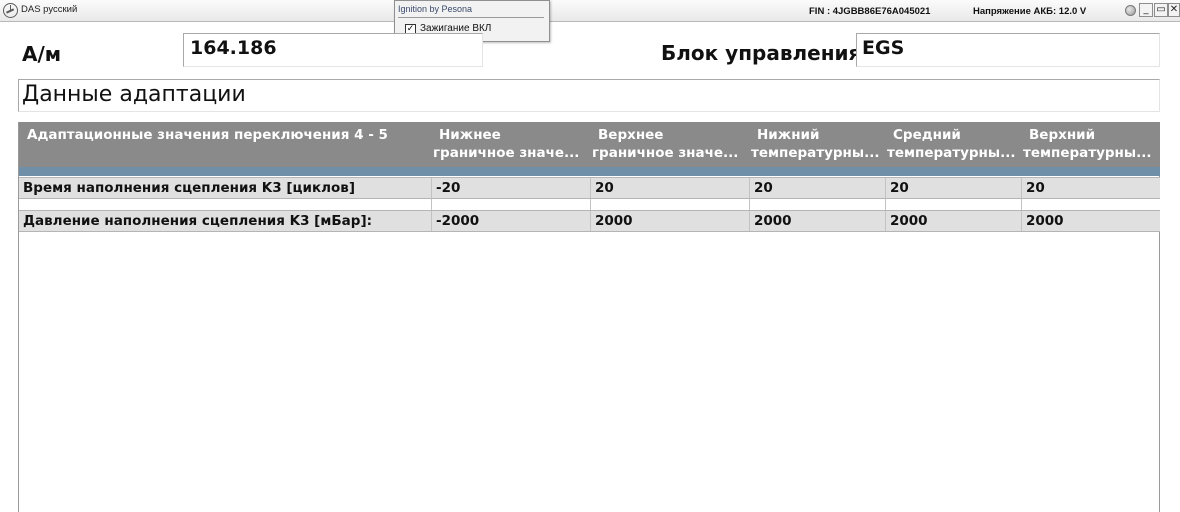 This screenshot has width=1180, height=512. Describe the element at coordinates (49, 9) in the screenshot. I see `app-title: DAS русский` at that location.